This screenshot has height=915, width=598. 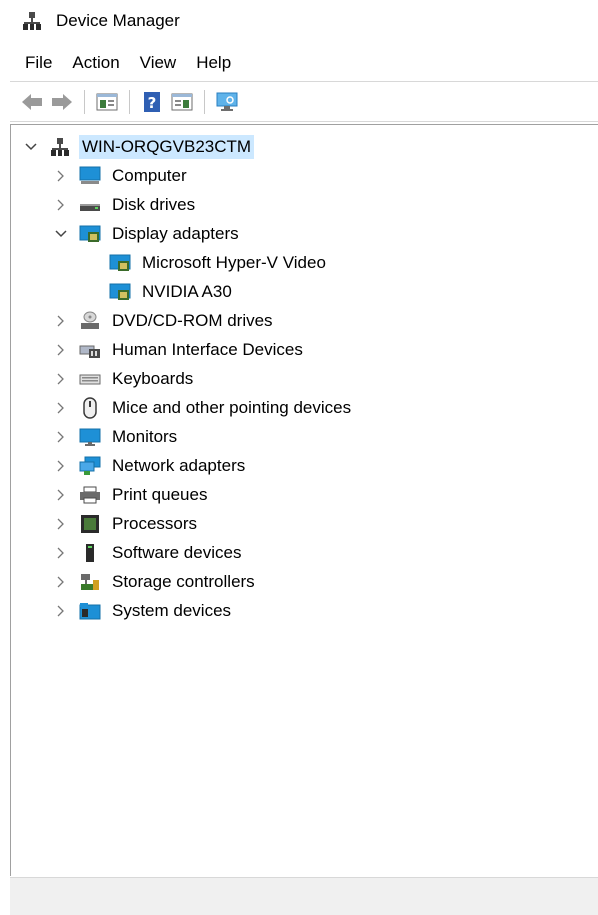 I want to click on tree-item-computer: Computer, so click(x=121, y=176).